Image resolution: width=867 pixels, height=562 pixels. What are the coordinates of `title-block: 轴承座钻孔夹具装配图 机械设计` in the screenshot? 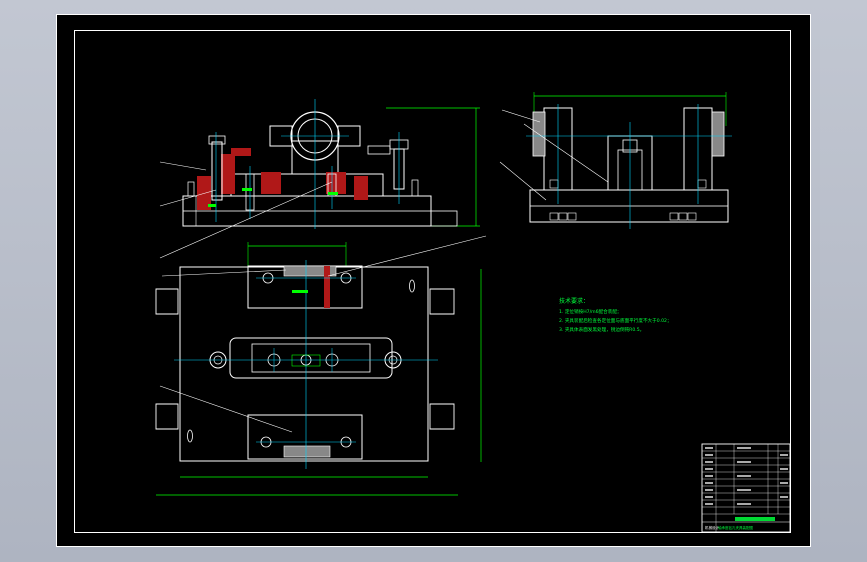 It's located at (746, 488).